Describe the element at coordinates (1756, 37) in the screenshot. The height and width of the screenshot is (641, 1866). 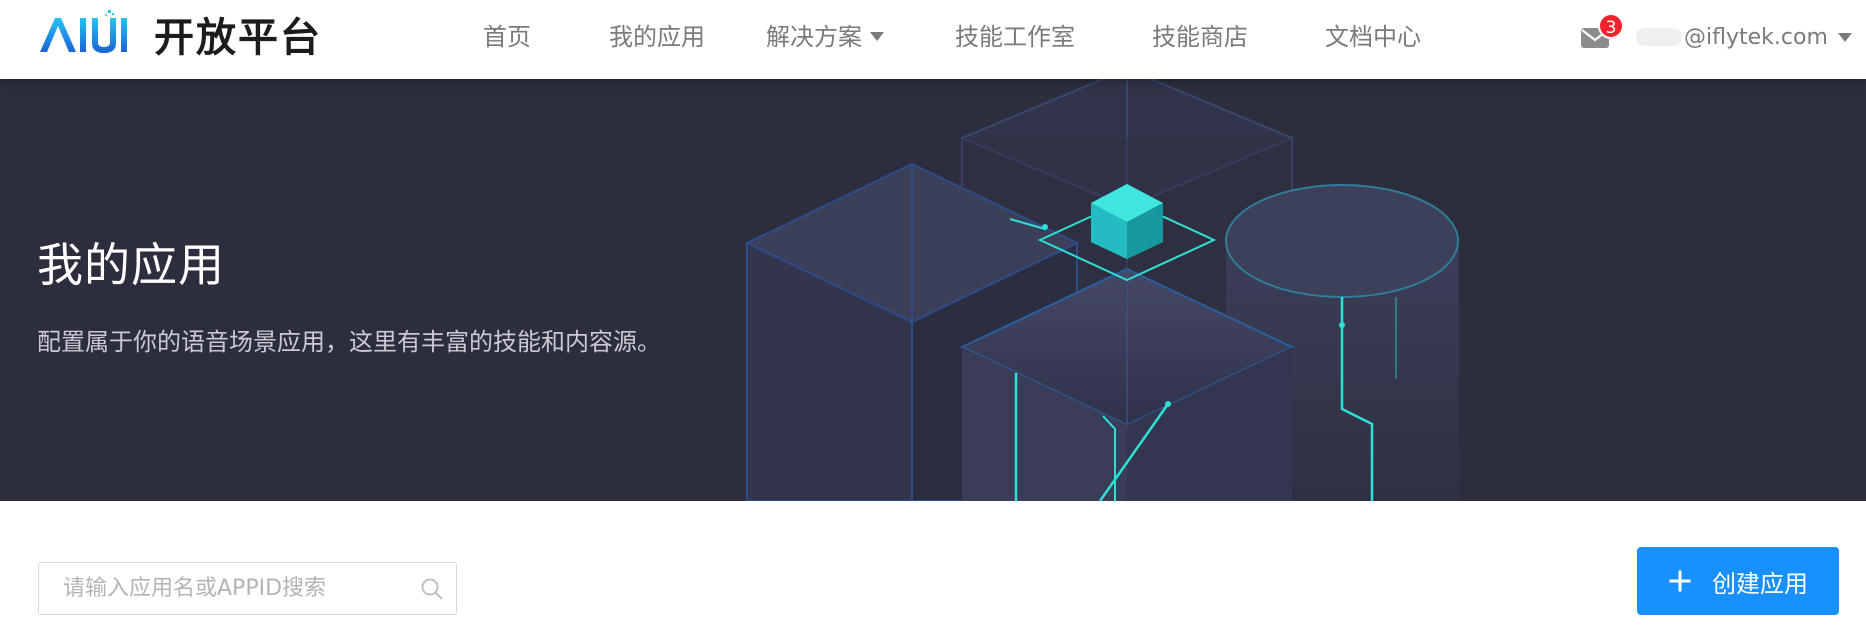
I see `user-email: @iflytek.com` at that location.